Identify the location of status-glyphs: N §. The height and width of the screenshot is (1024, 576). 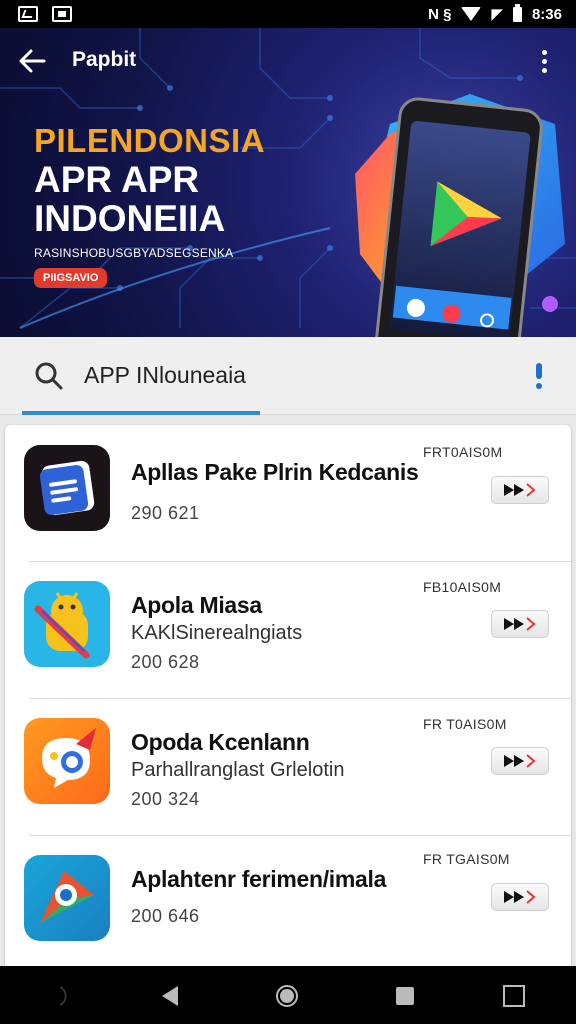
(440, 14).